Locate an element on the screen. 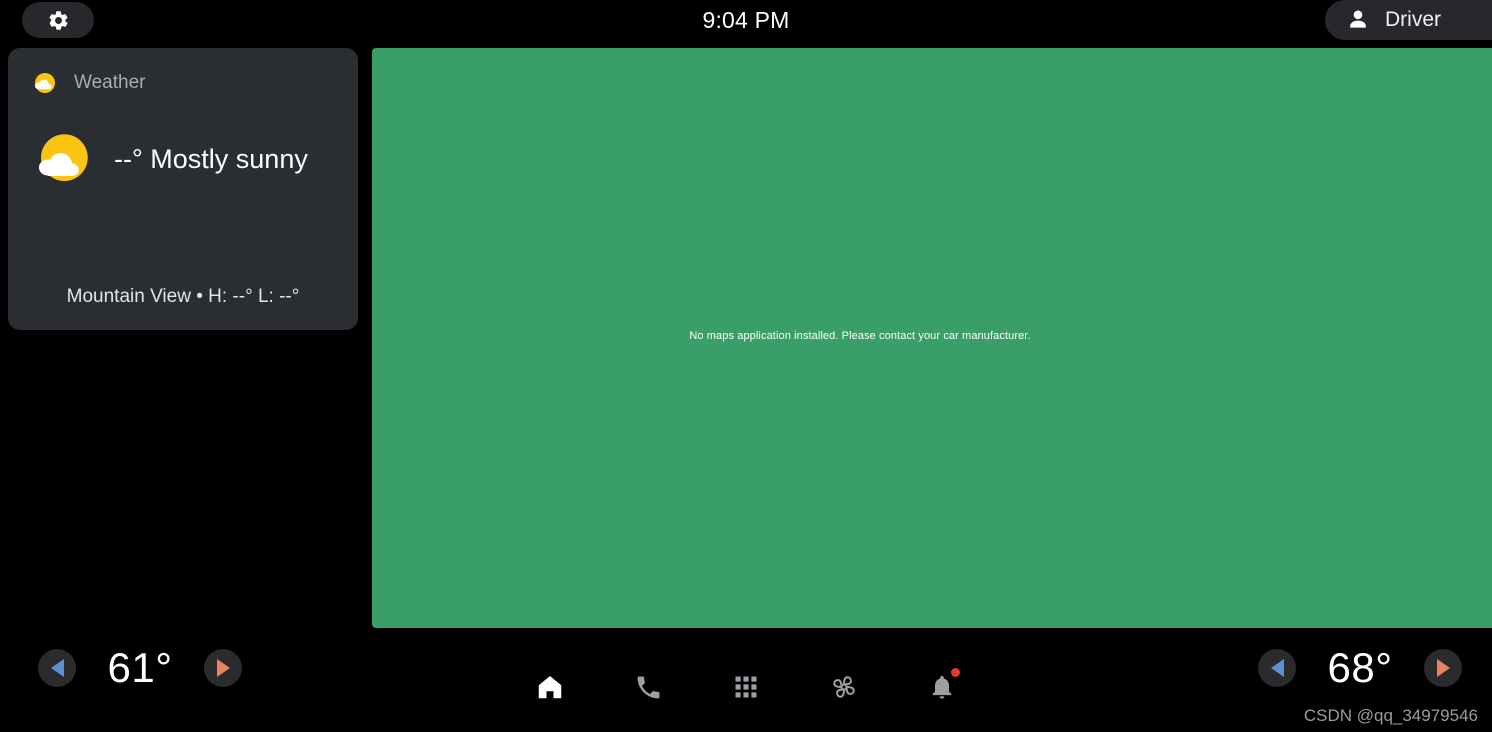  status-bar: 9:04 PM Driver is located at coordinates (746, 24).